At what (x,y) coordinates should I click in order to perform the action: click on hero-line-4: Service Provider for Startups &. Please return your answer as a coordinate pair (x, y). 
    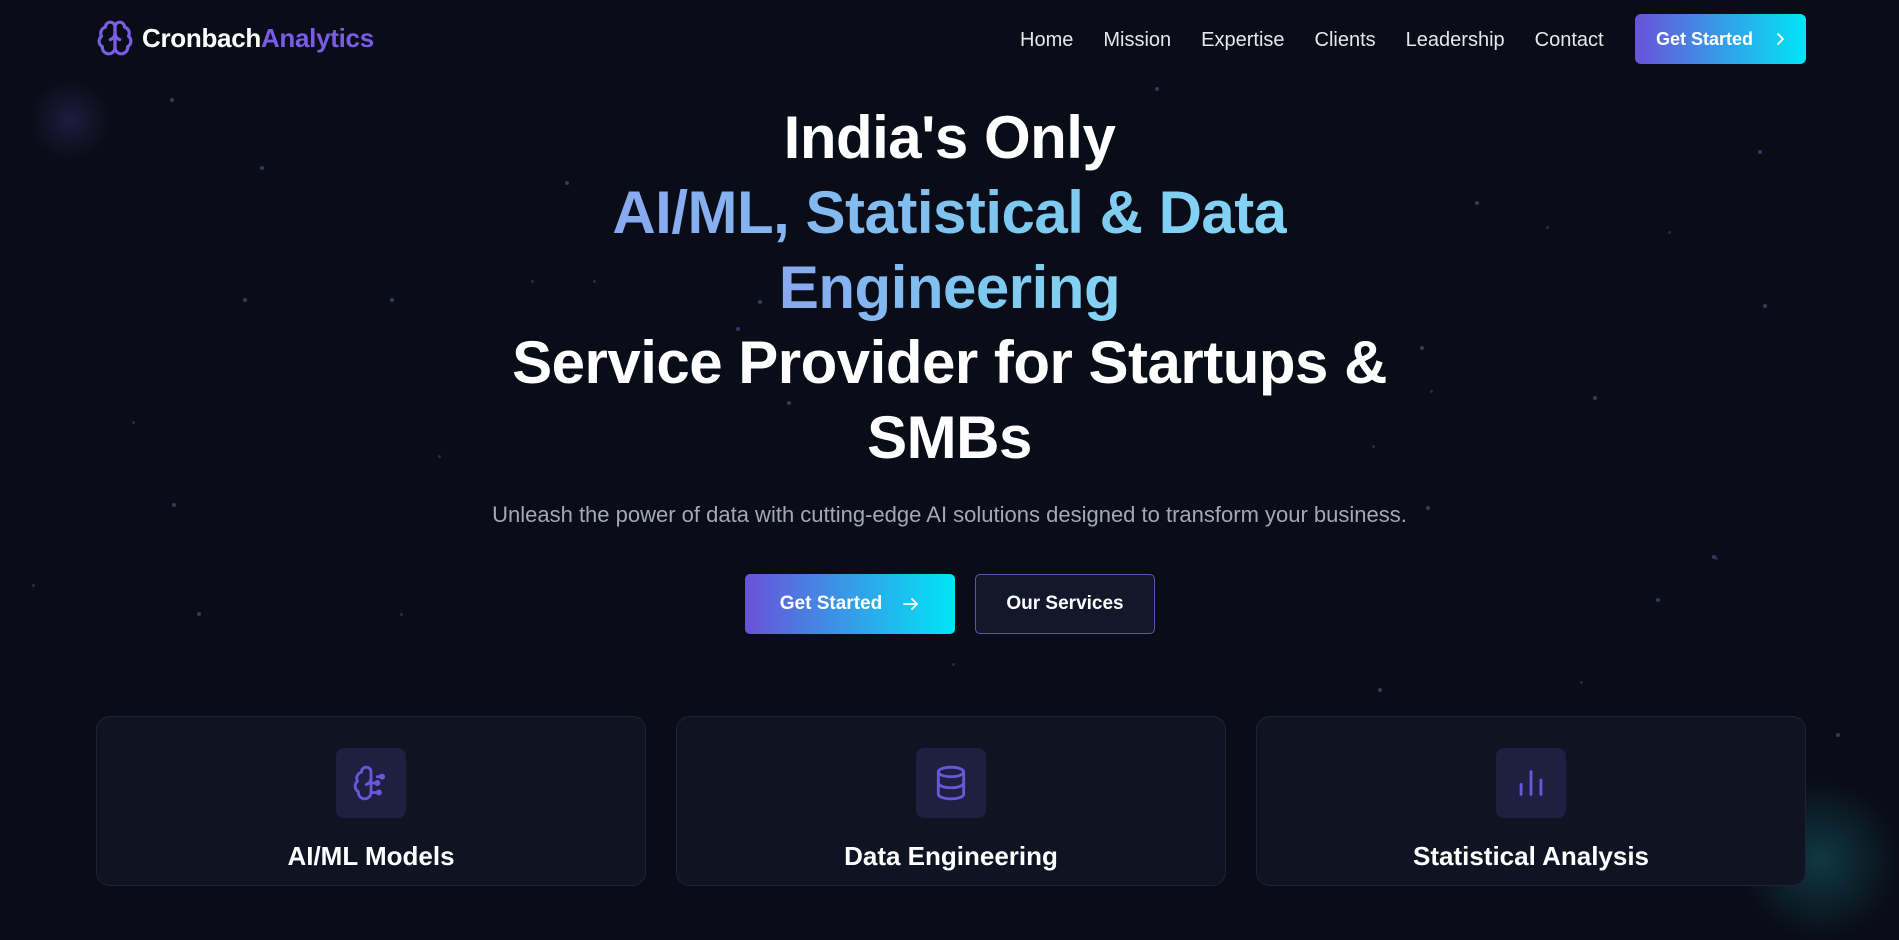
    Looking at the image, I should click on (949, 362).